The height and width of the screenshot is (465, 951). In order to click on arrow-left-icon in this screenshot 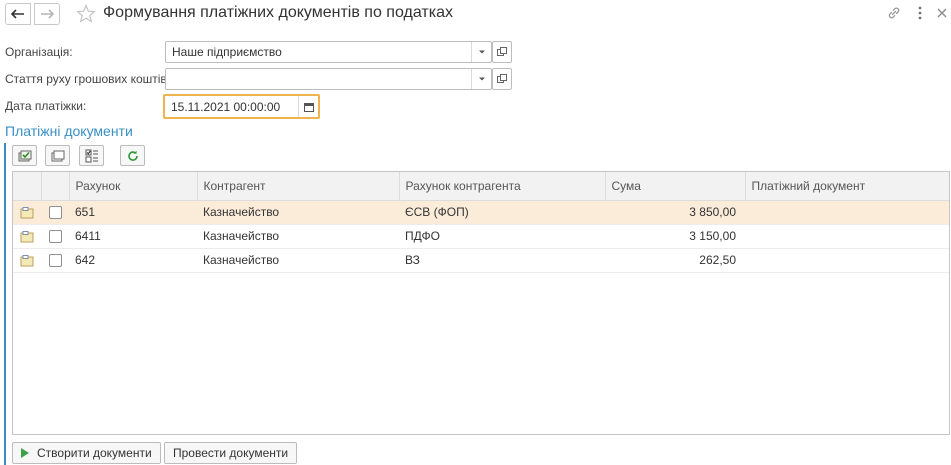, I will do `click(17, 14)`.